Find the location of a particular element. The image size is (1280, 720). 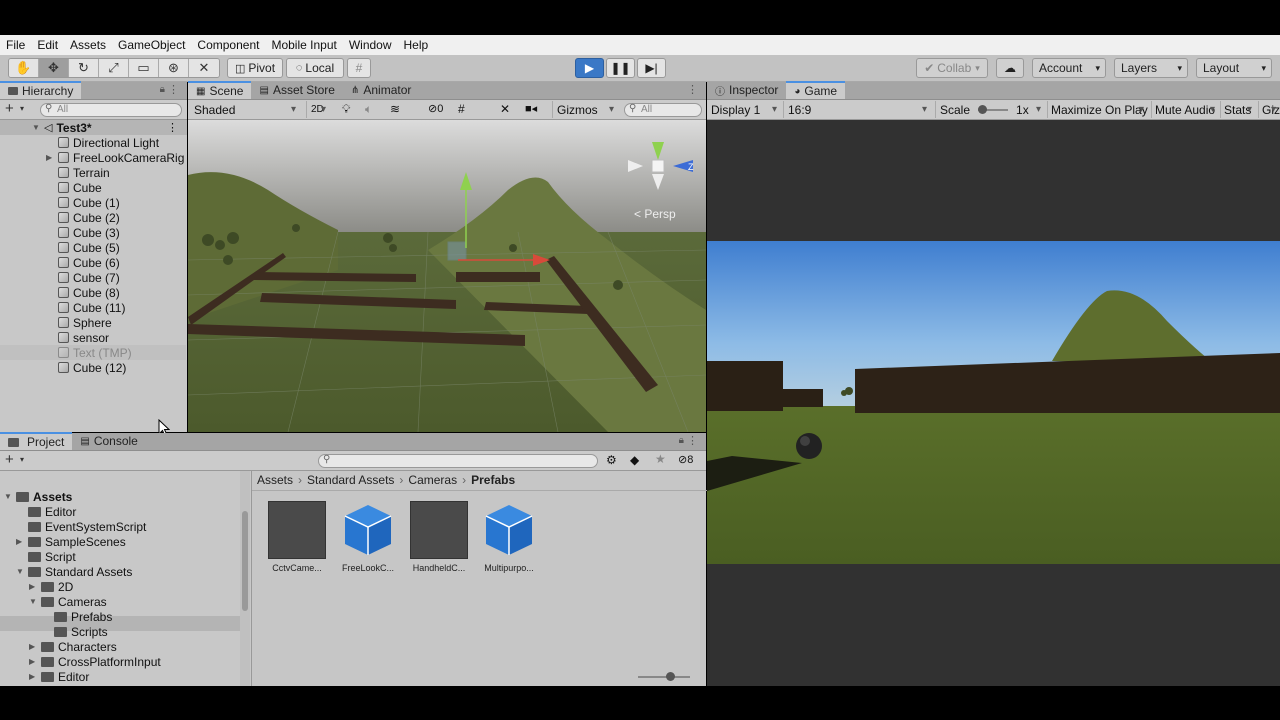

menu-component: Component is located at coordinates (228, 45).